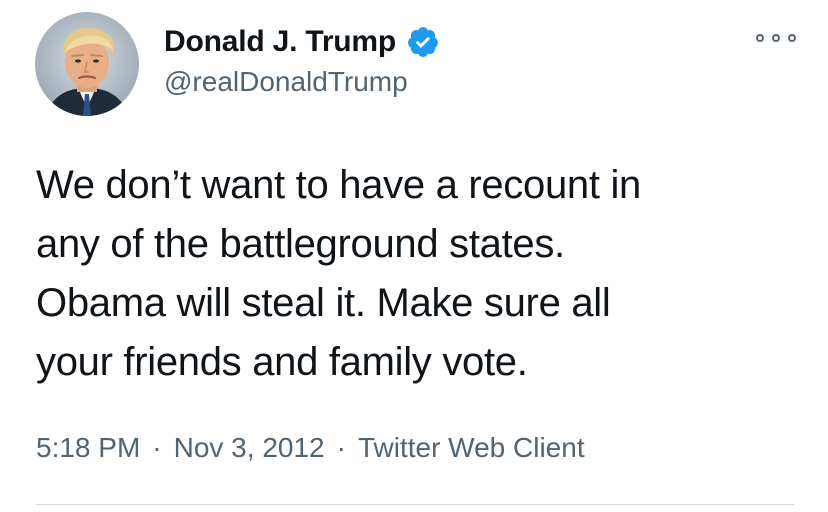 Image resolution: width=828 pixels, height=512 pixels. Describe the element at coordinates (280, 42) in the screenshot. I see `author-display-name: Donald J. Trump` at that location.